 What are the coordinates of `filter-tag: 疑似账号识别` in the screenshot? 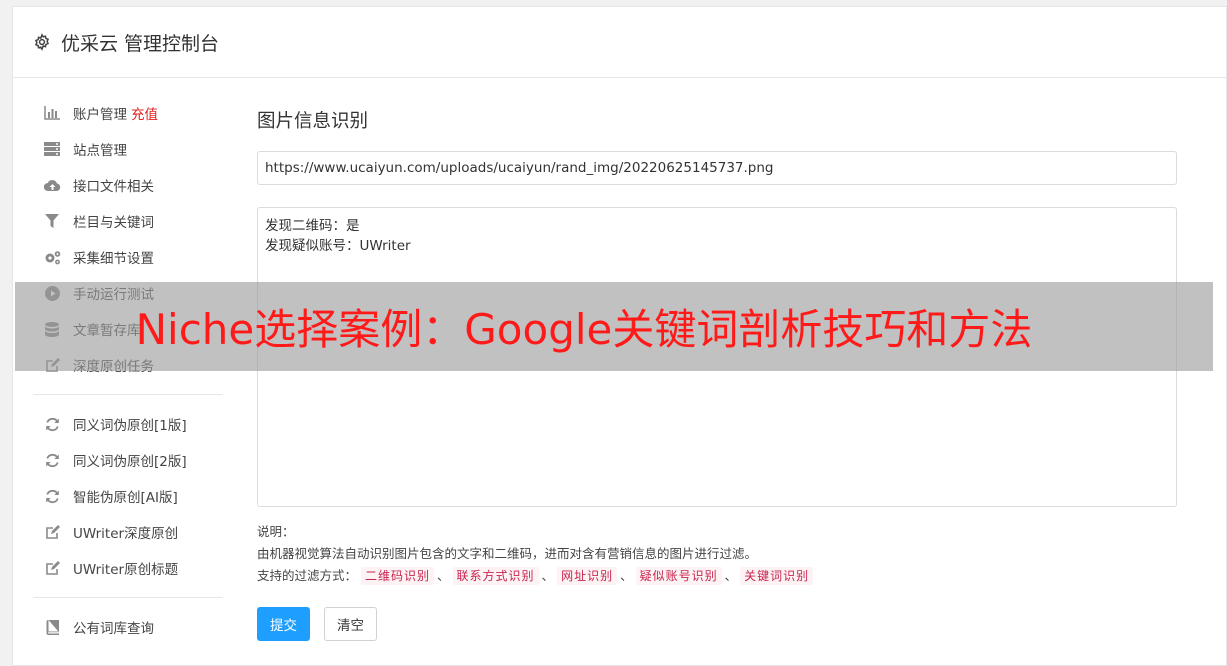 It's located at (678, 576).